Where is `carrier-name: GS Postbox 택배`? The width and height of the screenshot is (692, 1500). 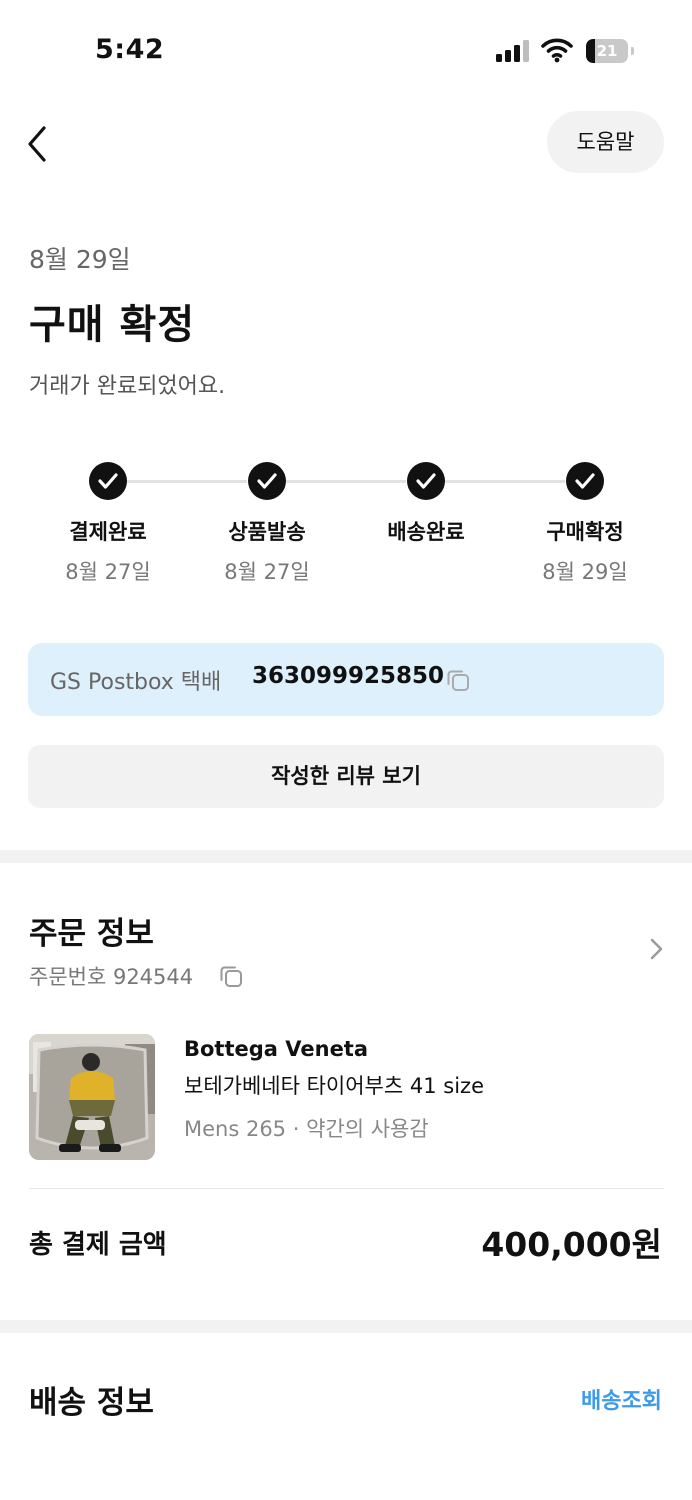
carrier-name: GS Postbox 택배 is located at coordinates (136, 682).